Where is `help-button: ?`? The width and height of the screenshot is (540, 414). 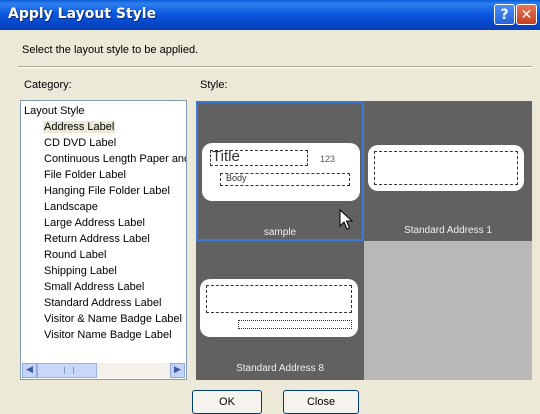 help-button: ? is located at coordinates (504, 14).